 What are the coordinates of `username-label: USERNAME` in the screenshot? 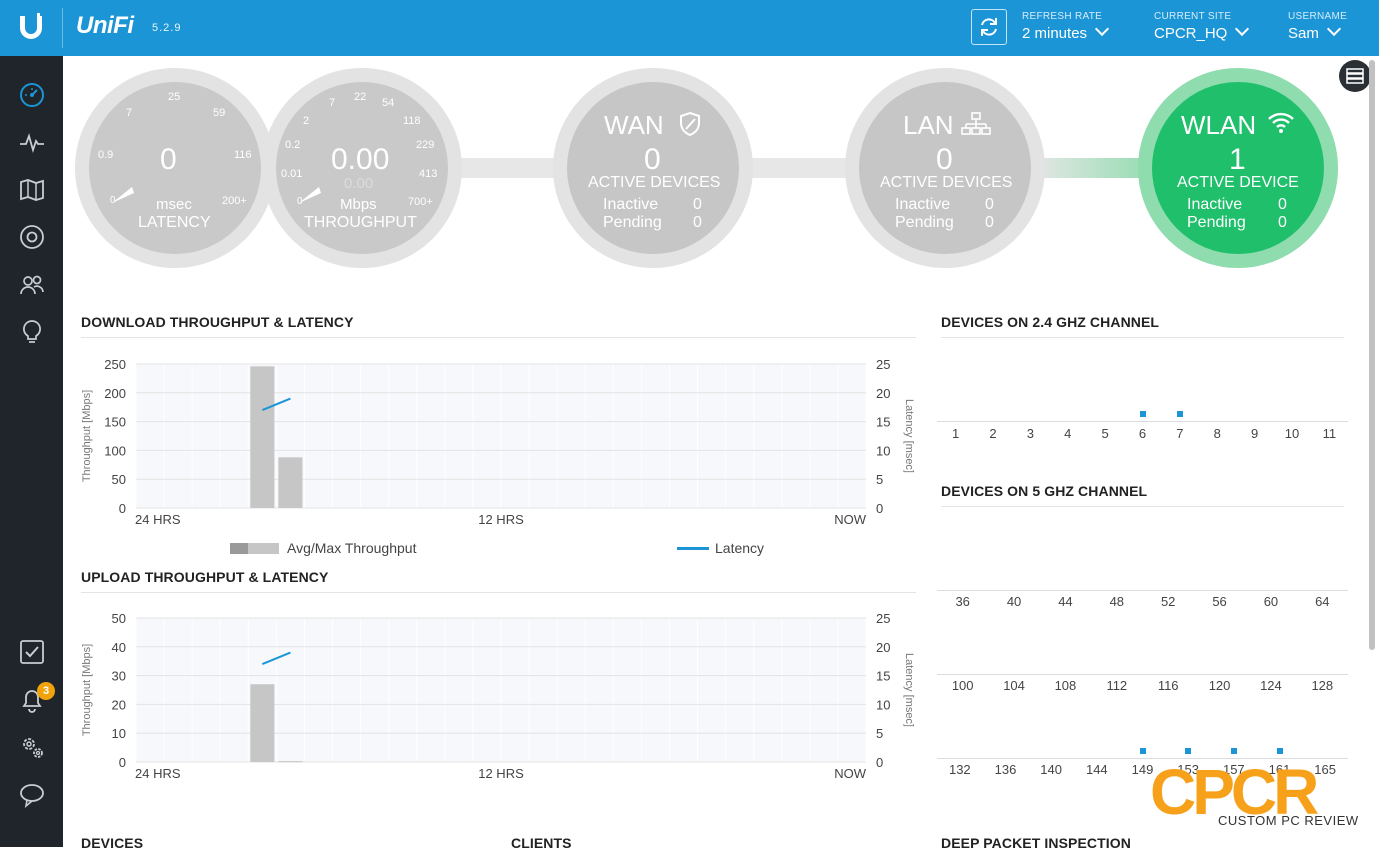 It's located at (1318, 16).